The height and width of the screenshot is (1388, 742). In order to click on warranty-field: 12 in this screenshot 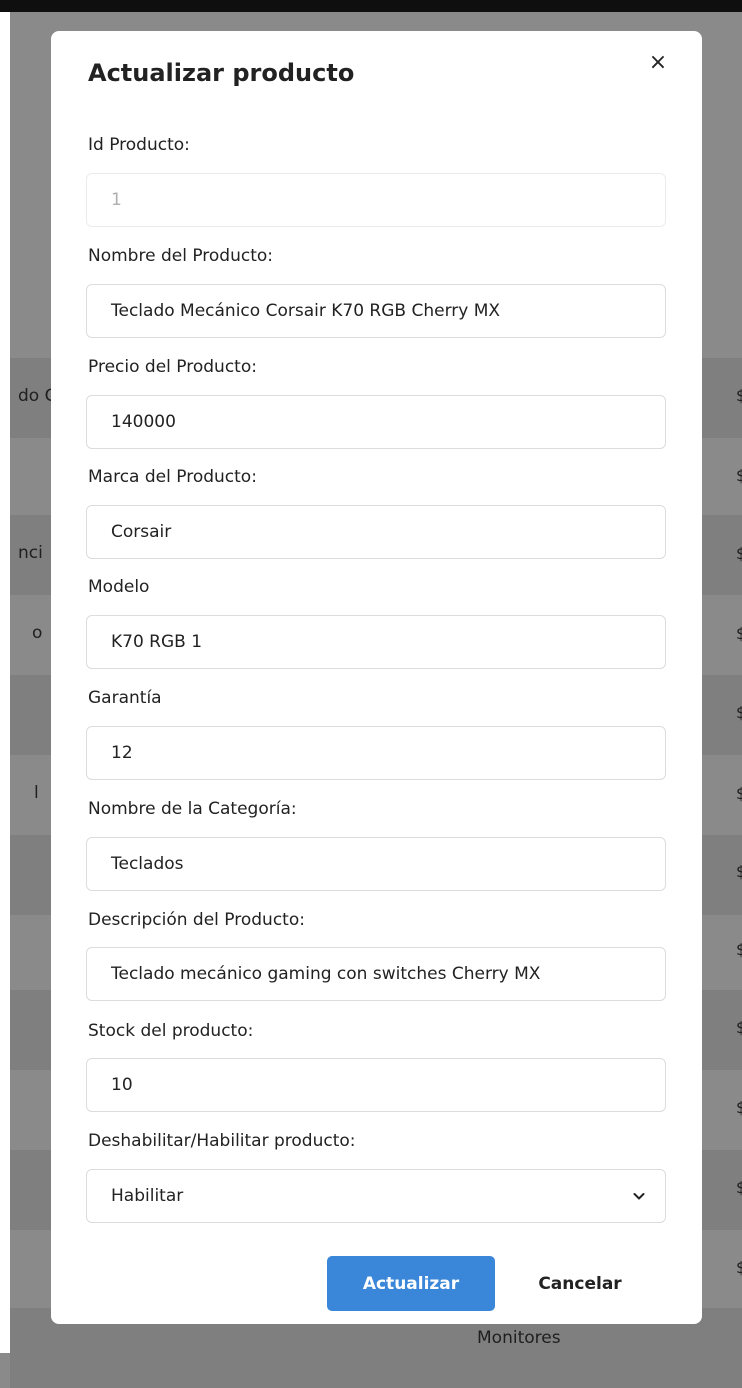, I will do `click(376, 753)`.